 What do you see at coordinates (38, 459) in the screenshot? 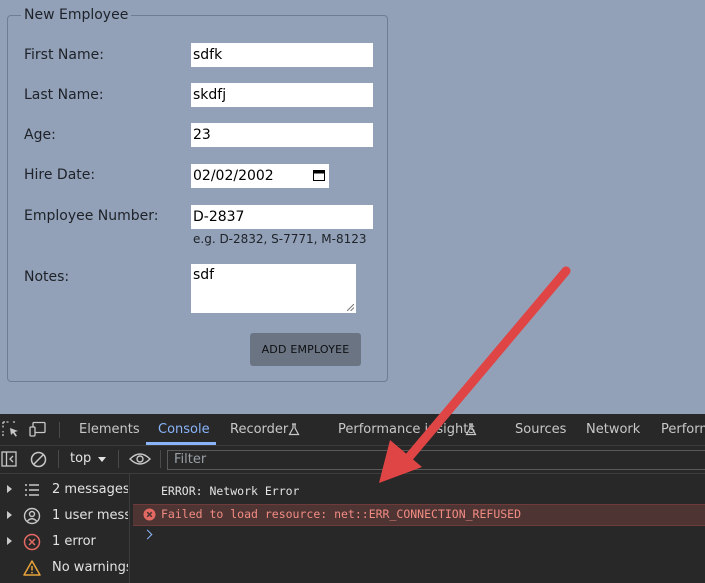
I see `clear-console-icon` at bounding box center [38, 459].